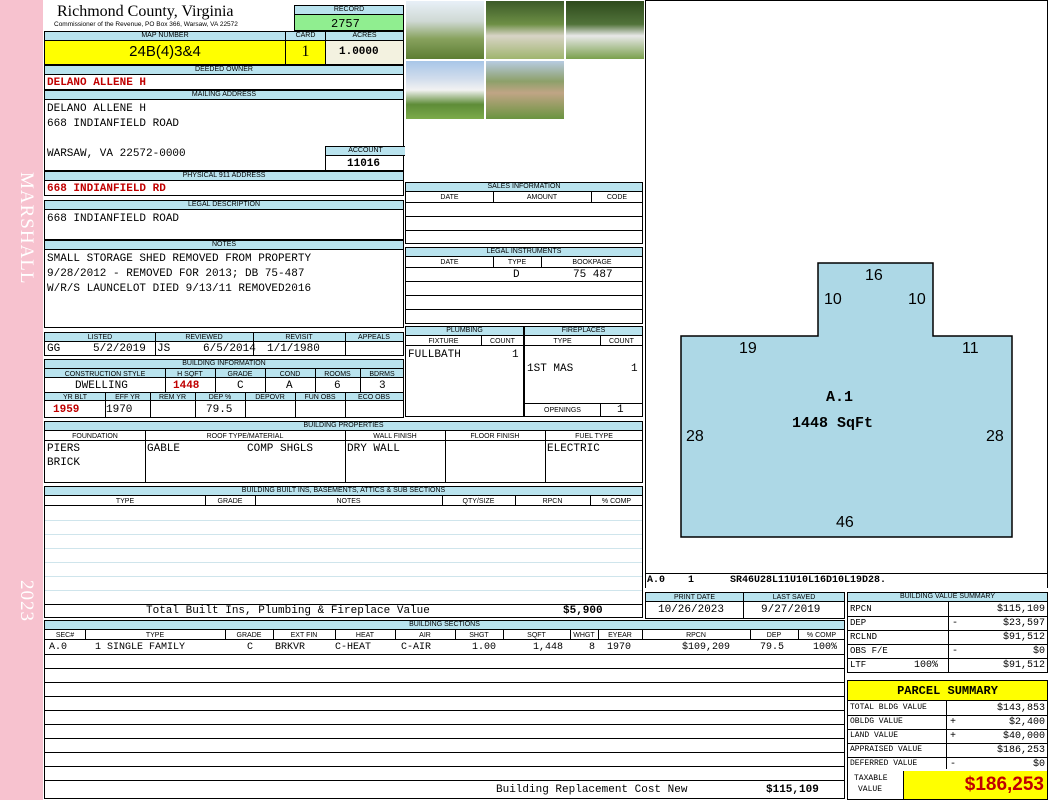  I want to click on ecoobs-header: ECO OBS, so click(374, 397).